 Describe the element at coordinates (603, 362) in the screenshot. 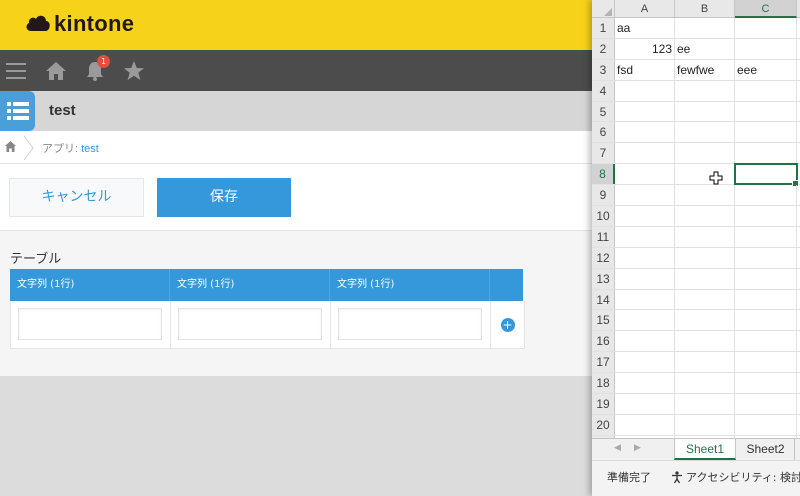

I see `row-header: 17` at that location.